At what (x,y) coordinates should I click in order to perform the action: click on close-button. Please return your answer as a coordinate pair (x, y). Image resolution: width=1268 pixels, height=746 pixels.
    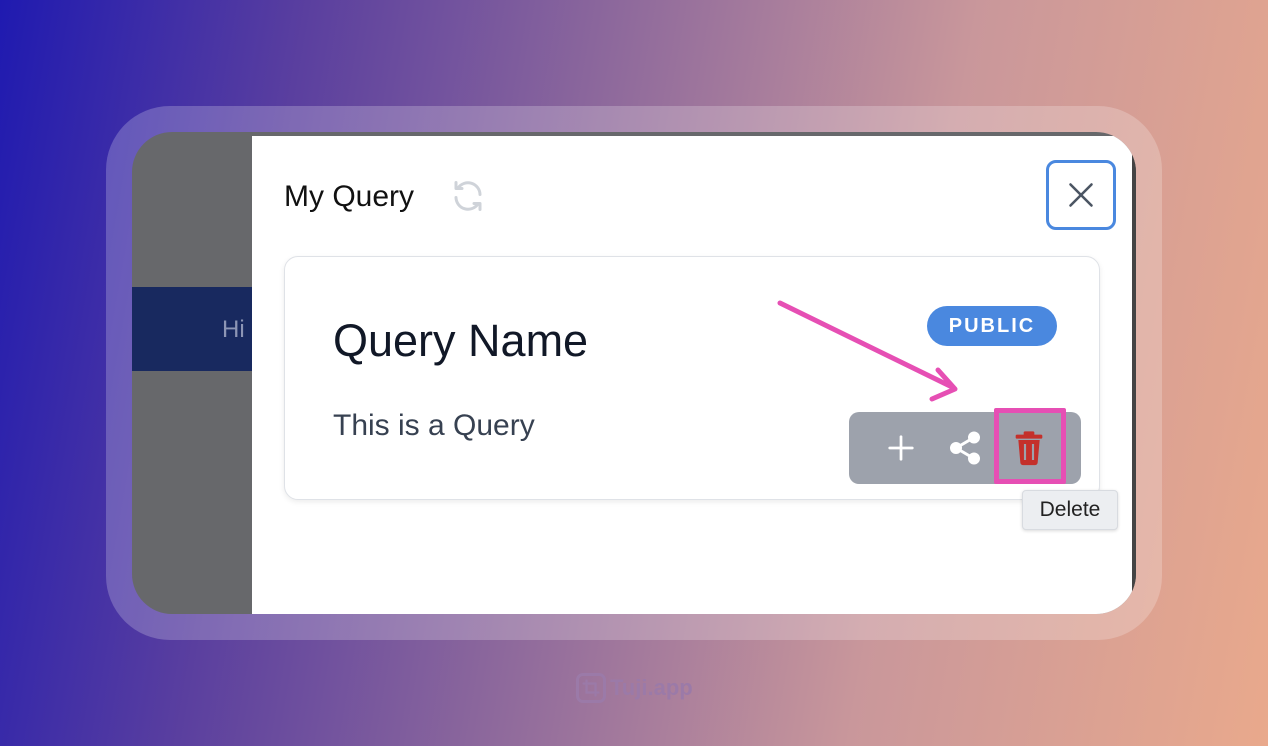
    Looking at the image, I should click on (1081, 195).